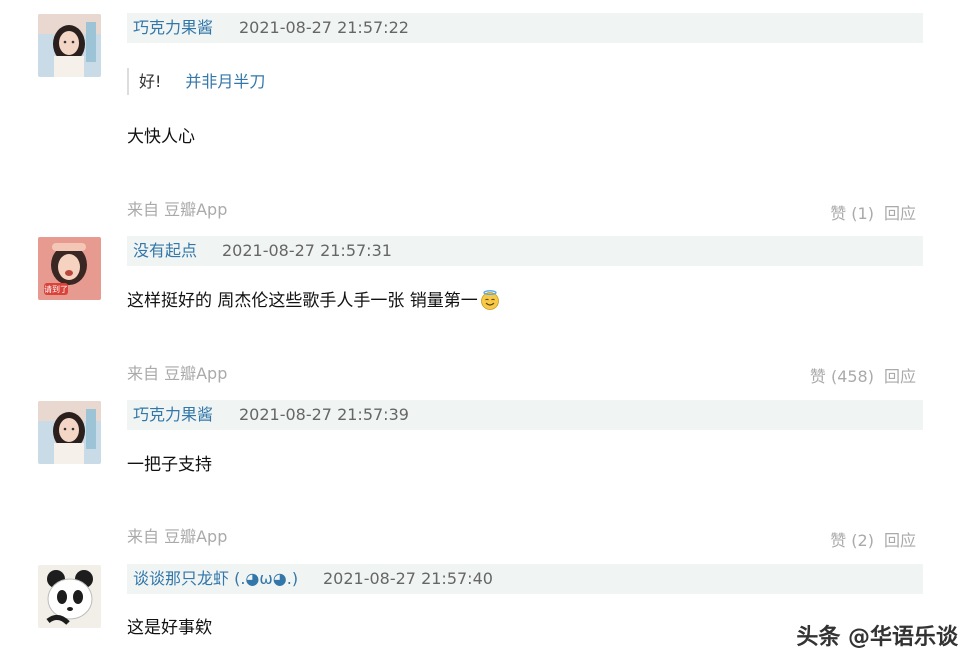  Describe the element at coordinates (525, 251) in the screenshot. I see `comment-meta: 没有起点 2021-08-27 21:57:31` at that location.